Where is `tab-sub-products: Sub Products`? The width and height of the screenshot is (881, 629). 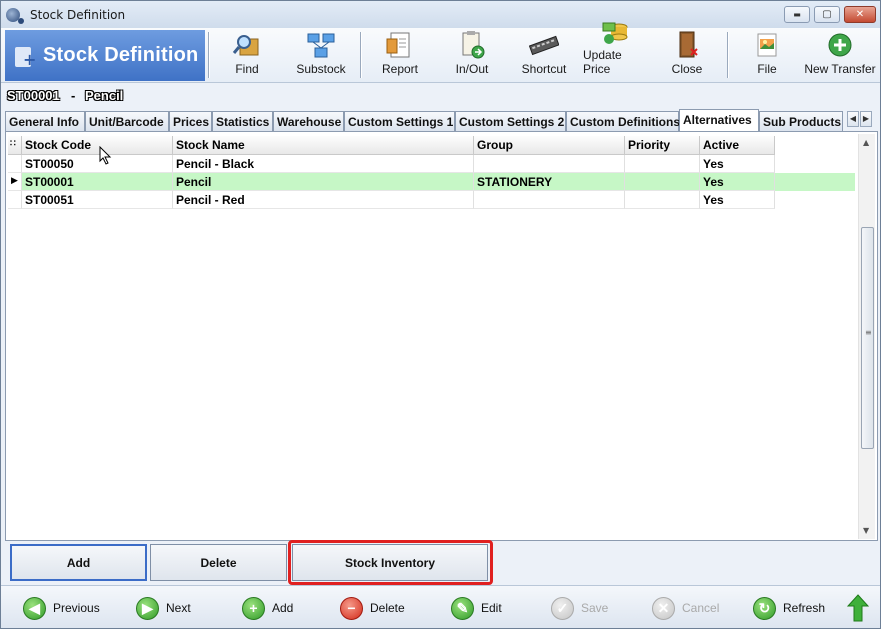 tab-sub-products: Sub Products is located at coordinates (801, 121).